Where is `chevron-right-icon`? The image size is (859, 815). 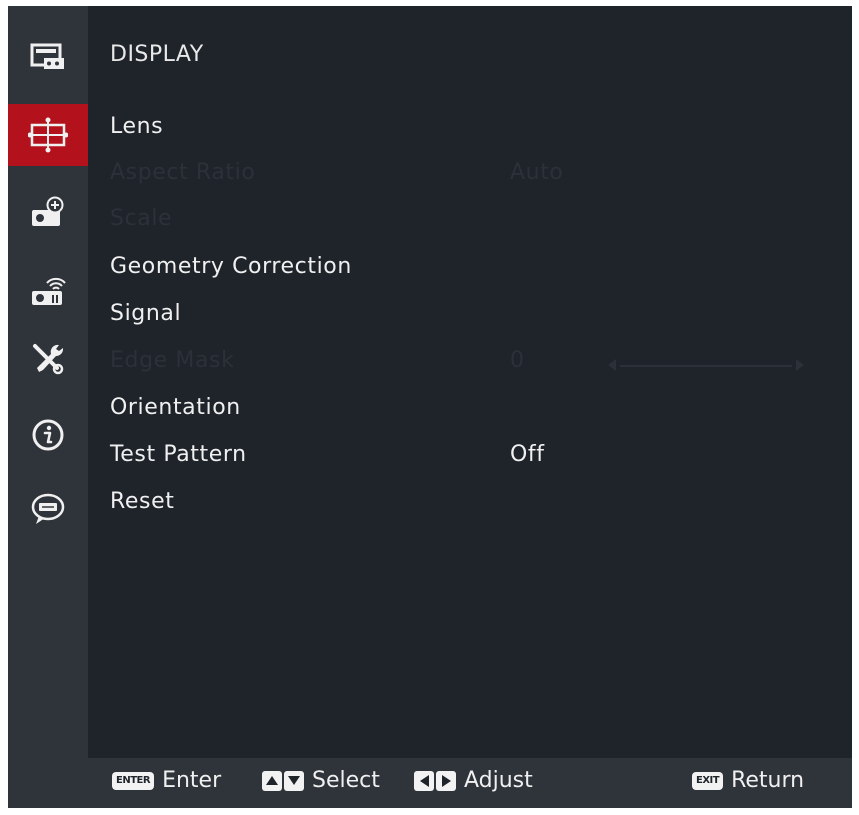 chevron-right-icon is located at coordinates (800, 365).